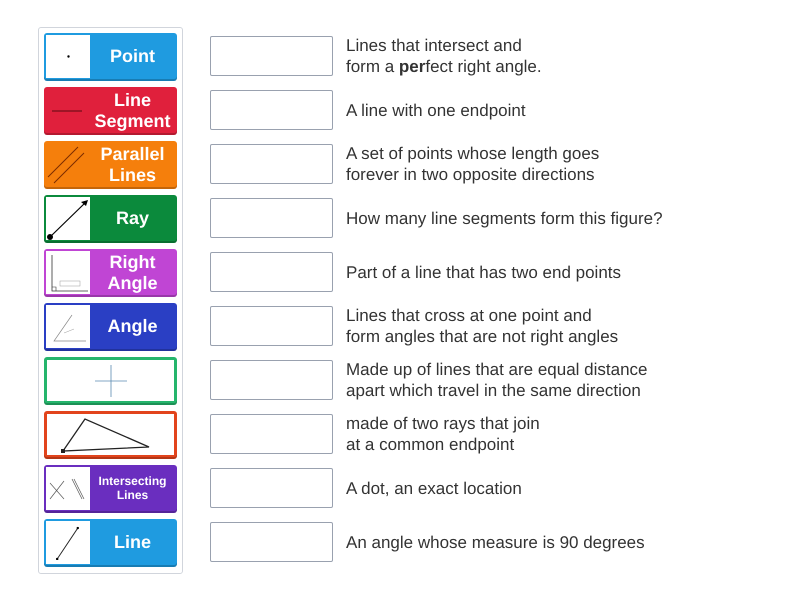 The image size is (800, 600). What do you see at coordinates (110, 111) in the screenshot?
I see `answer-tile: Line Segment` at bounding box center [110, 111].